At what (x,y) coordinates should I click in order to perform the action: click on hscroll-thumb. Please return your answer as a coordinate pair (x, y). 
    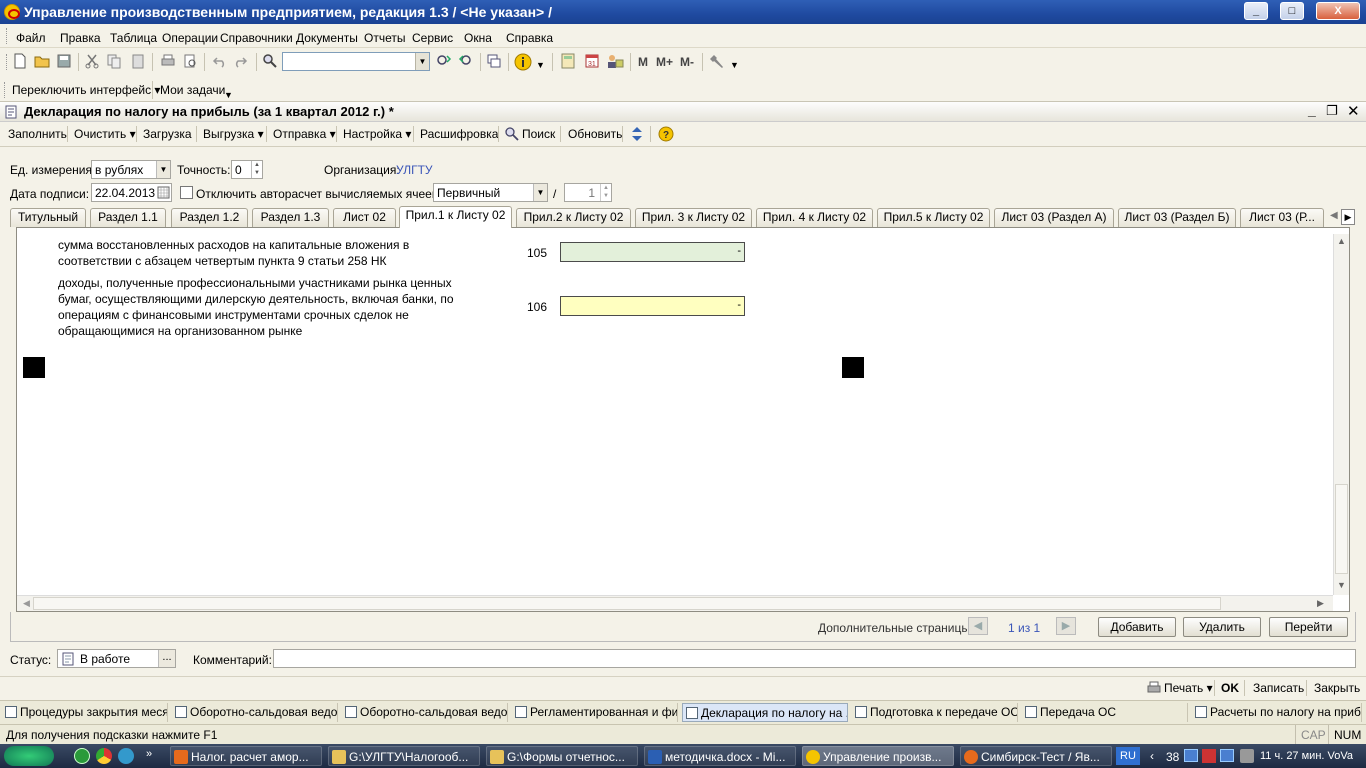
    Looking at the image, I should click on (627, 603).